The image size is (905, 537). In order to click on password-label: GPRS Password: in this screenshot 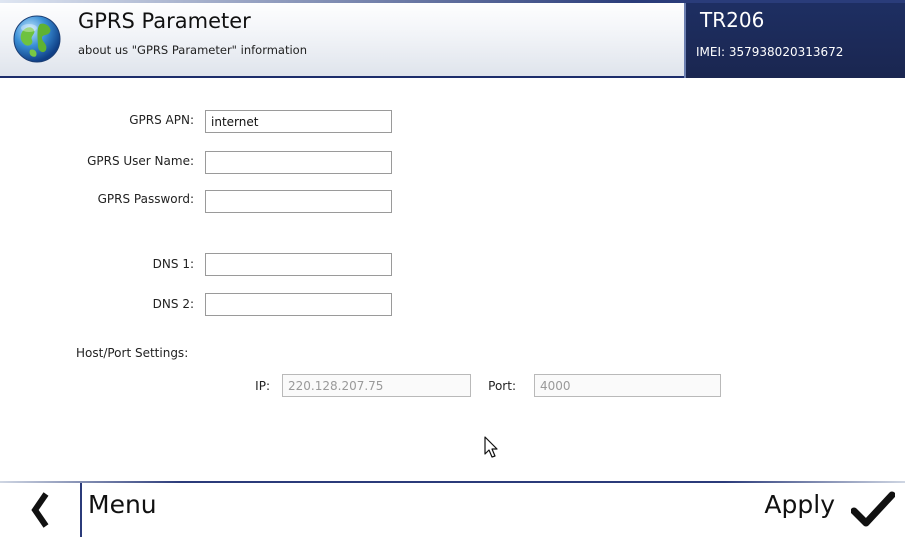, I will do `click(145, 199)`.